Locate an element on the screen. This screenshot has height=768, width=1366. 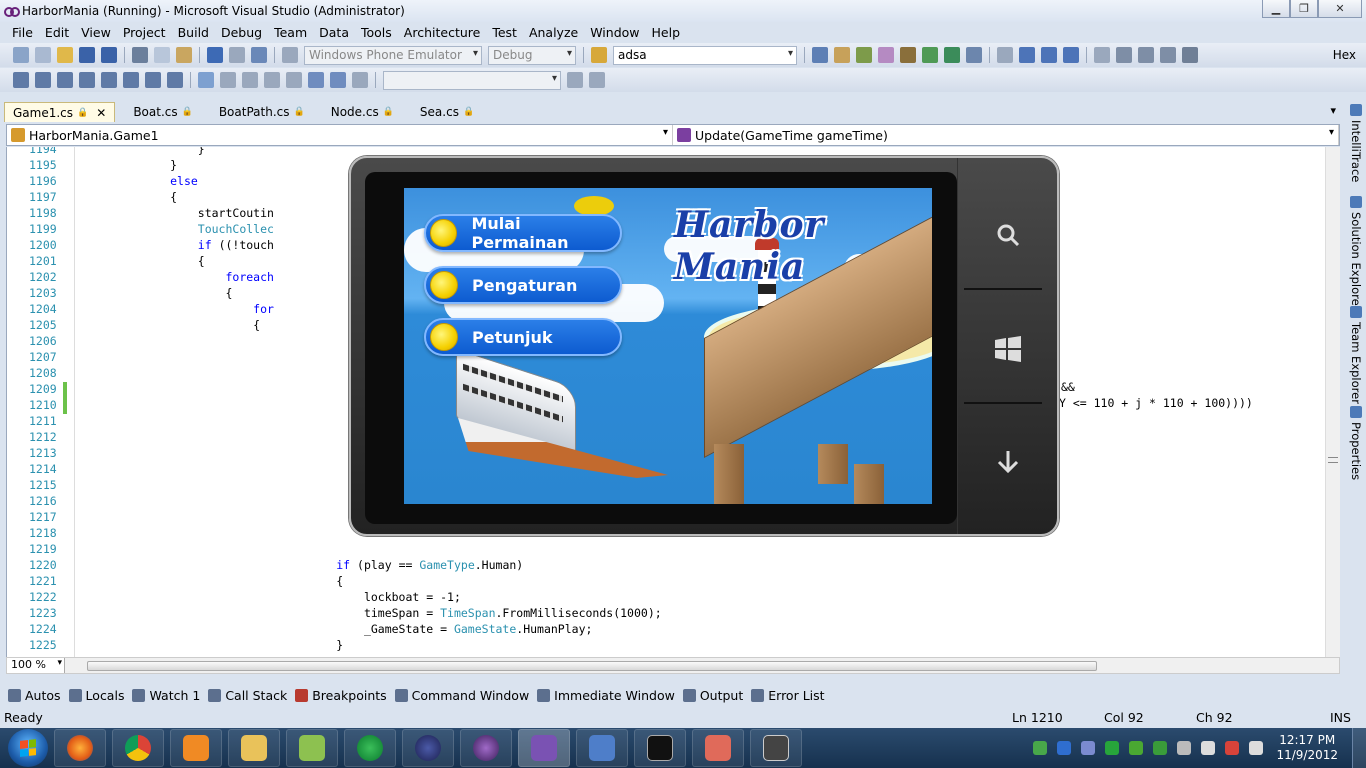
previous-bookmark-folder-icon is located at coordinates (272, 80).